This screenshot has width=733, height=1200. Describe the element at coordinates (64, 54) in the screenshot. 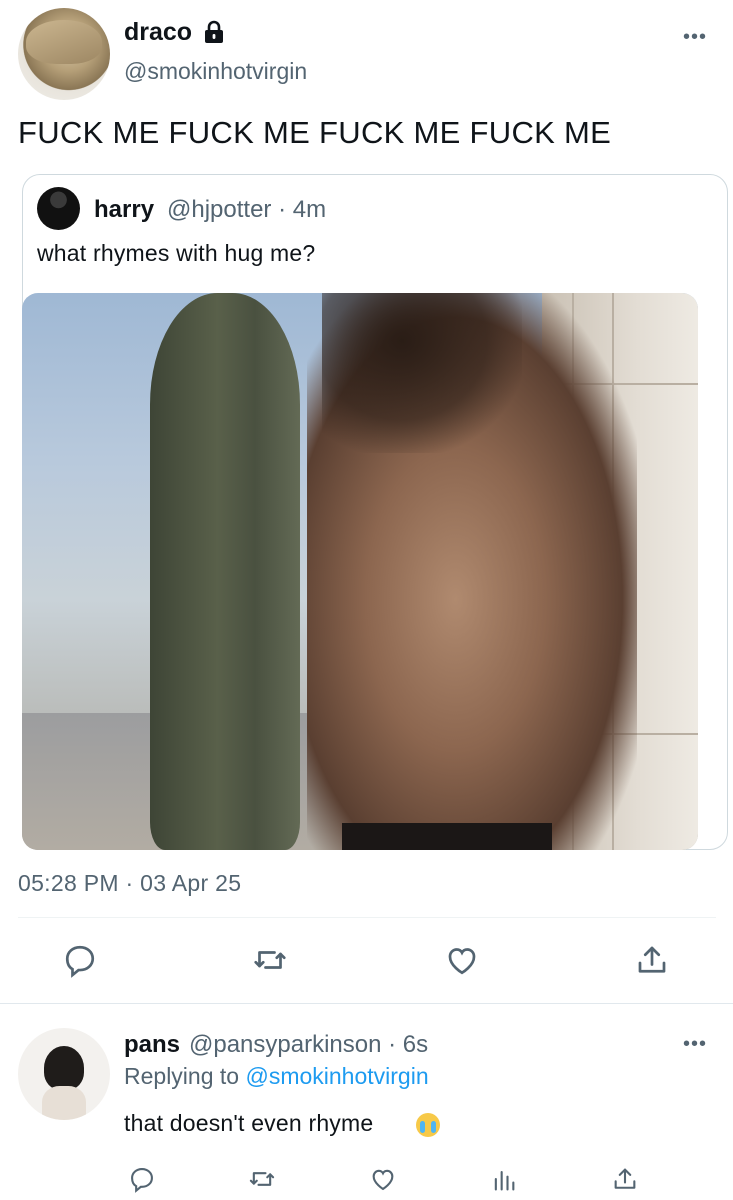

I see `author-avatar` at that location.